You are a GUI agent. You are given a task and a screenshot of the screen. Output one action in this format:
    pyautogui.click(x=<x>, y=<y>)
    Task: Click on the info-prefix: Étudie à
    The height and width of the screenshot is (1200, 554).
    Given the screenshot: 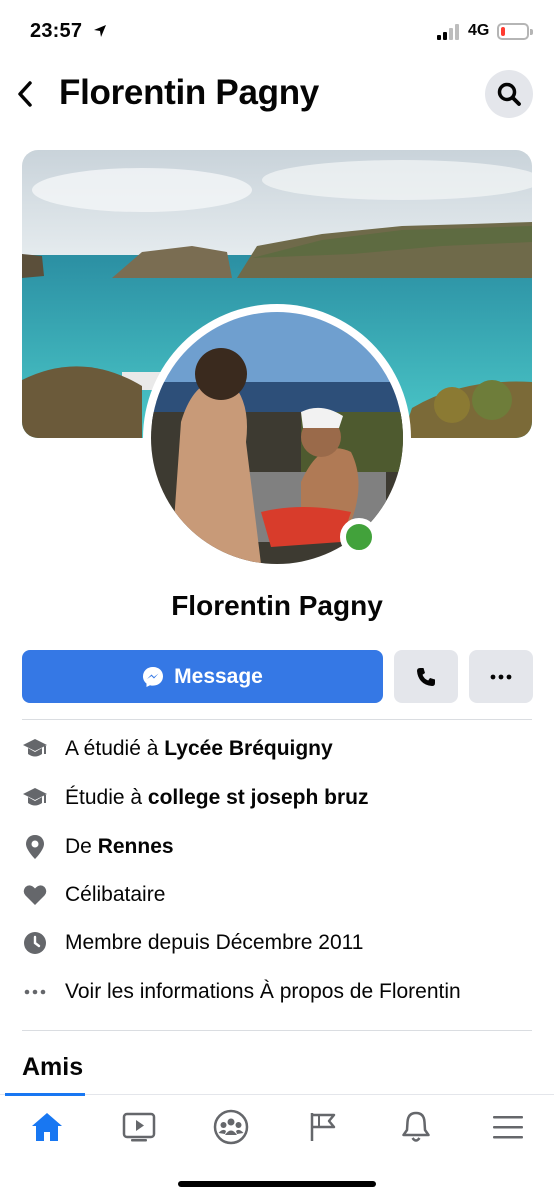 What is the action you would take?
    pyautogui.click(x=106, y=797)
    